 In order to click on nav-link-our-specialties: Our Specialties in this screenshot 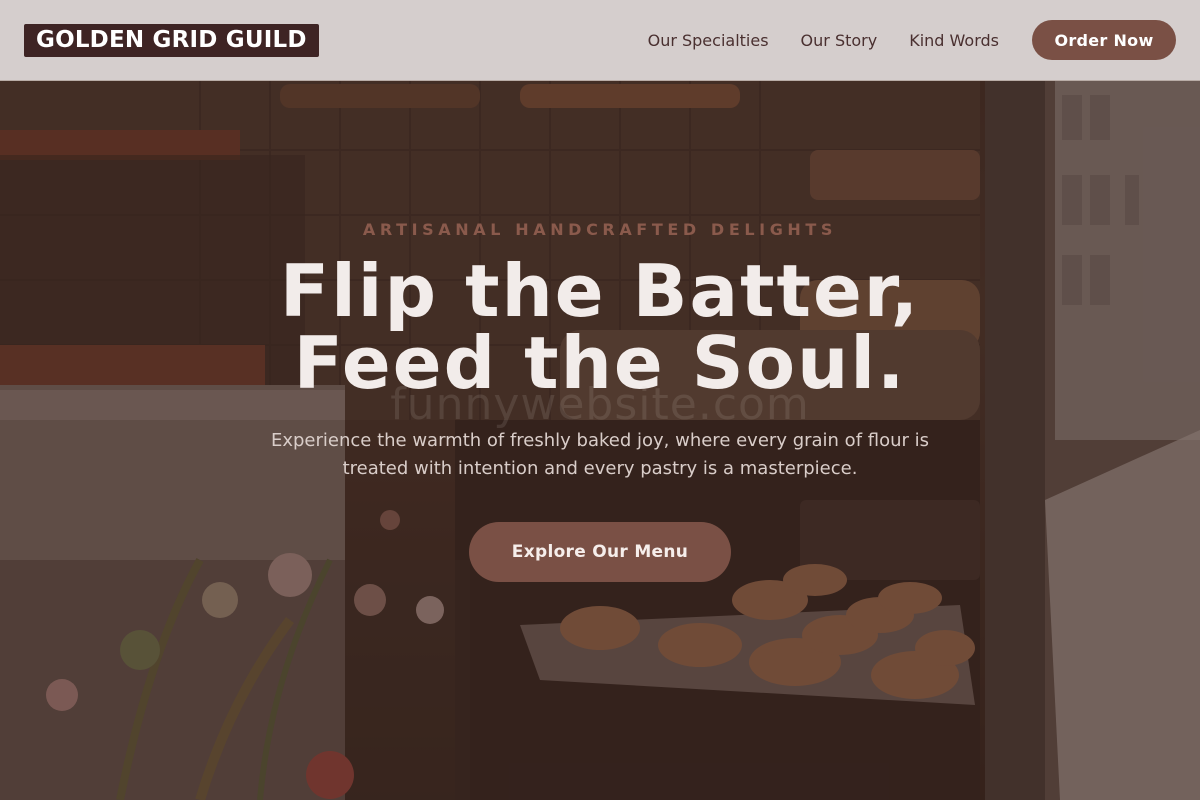, I will do `click(708, 40)`.